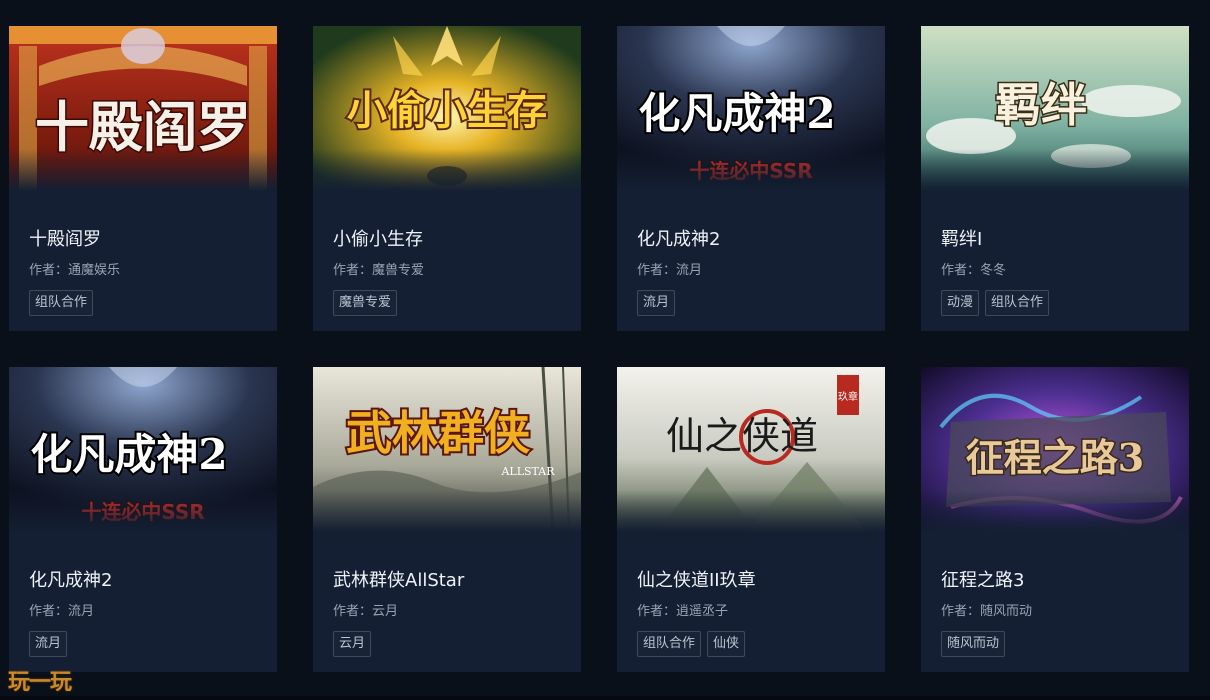 The height and width of the screenshot is (700, 1210). I want to click on game-info: 征程之路3 作者：随风而动 随风而动, so click(1057, 613).